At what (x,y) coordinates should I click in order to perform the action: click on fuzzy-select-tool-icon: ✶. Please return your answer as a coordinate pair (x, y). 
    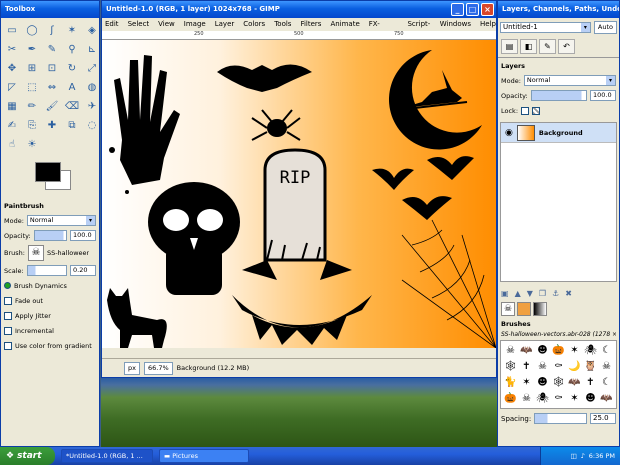
    Looking at the image, I should click on (72, 30).